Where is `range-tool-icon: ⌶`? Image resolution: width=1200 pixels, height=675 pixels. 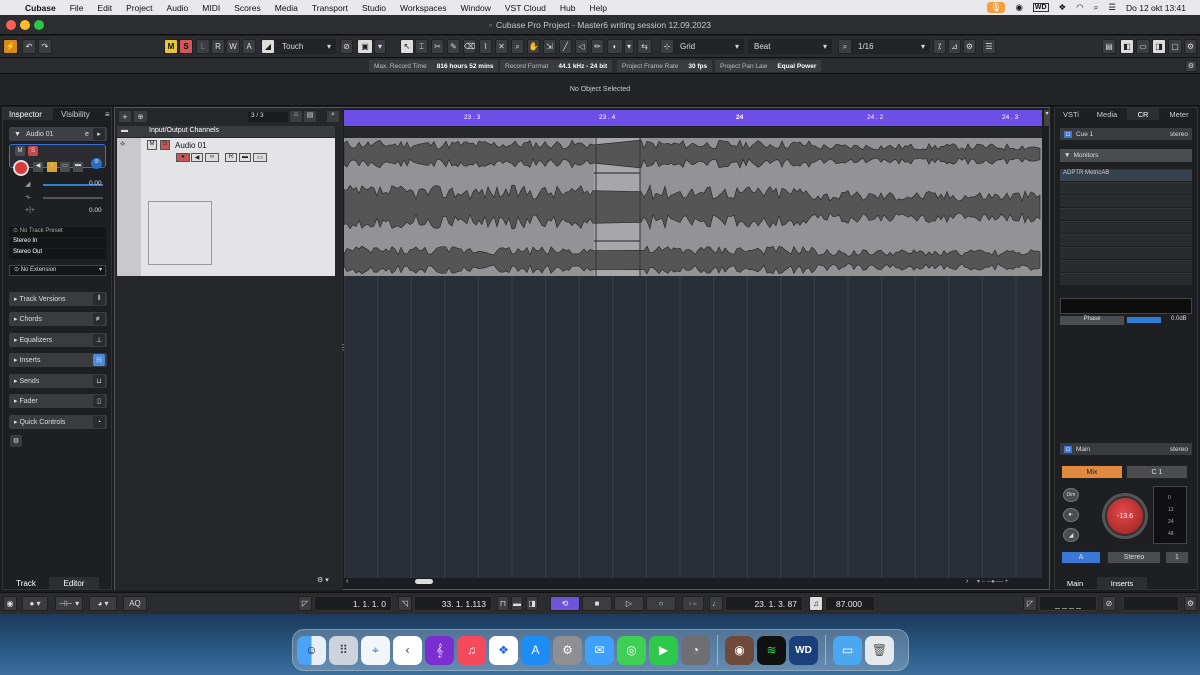
range-tool-icon: ⌶ is located at coordinates (421, 46).